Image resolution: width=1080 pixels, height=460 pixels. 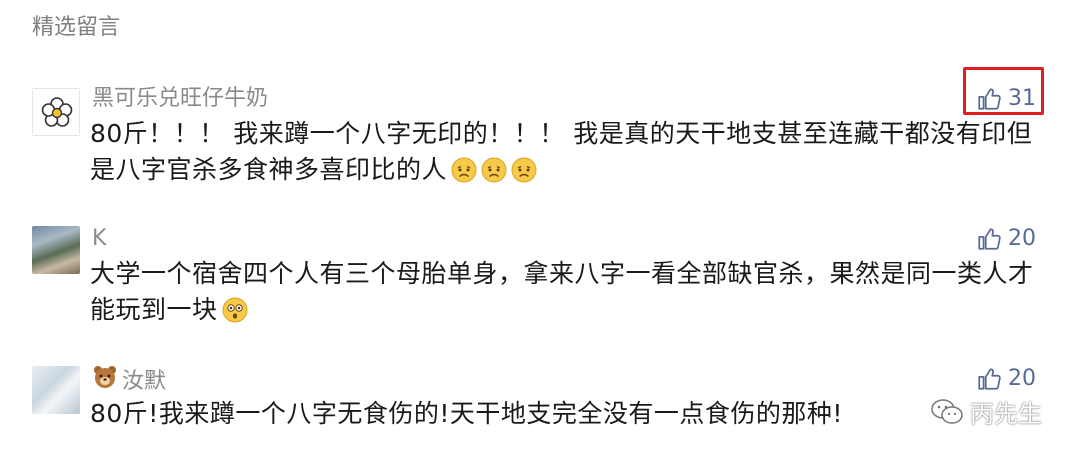 I want to click on comment-nickname: 黑可乐兑旺仔牛奶, so click(x=180, y=98).